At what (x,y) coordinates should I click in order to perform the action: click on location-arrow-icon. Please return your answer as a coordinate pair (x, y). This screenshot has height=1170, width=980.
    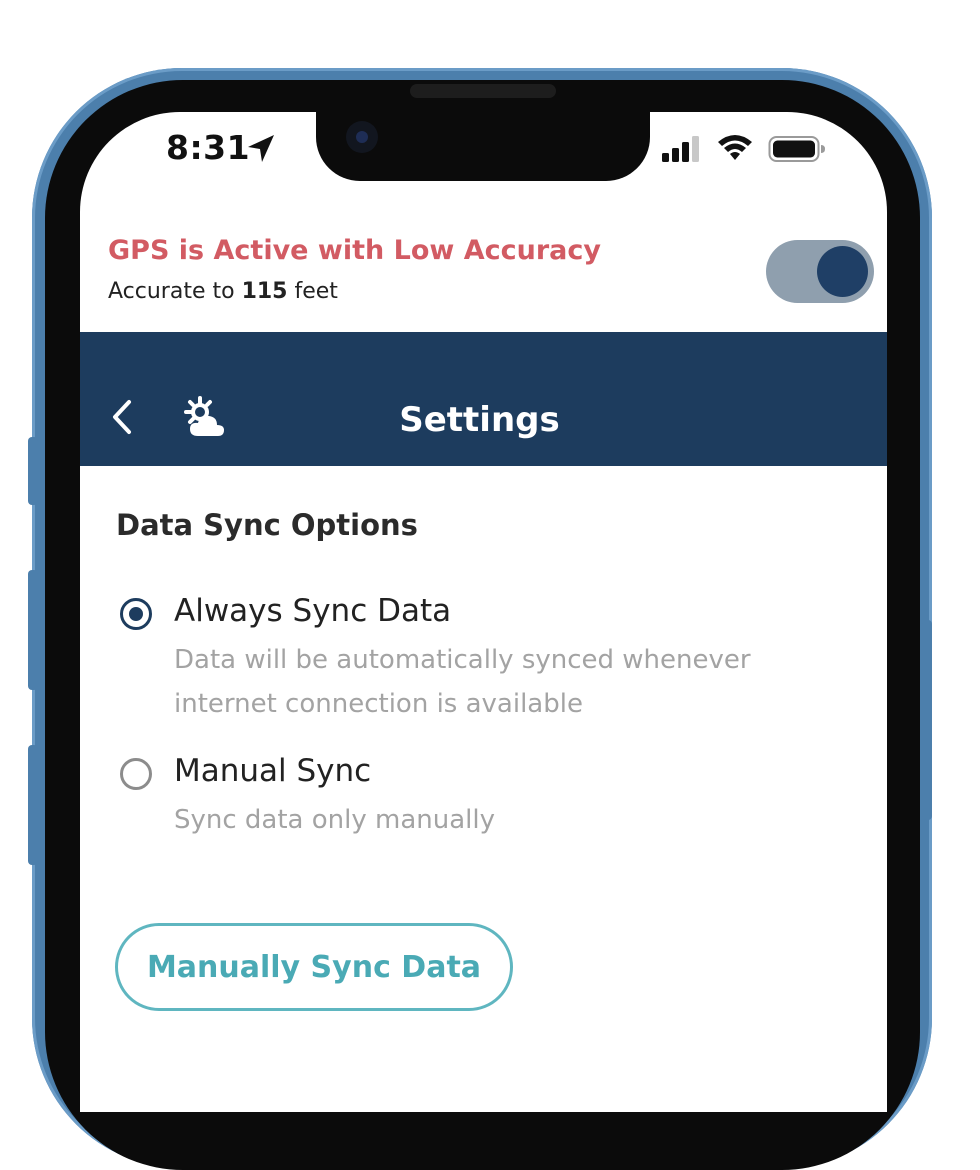
    Looking at the image, I should click on (261, 148).